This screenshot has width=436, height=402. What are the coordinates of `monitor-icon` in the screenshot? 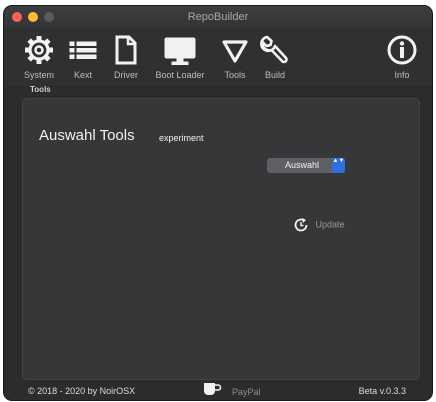 It's located at (180, 51).